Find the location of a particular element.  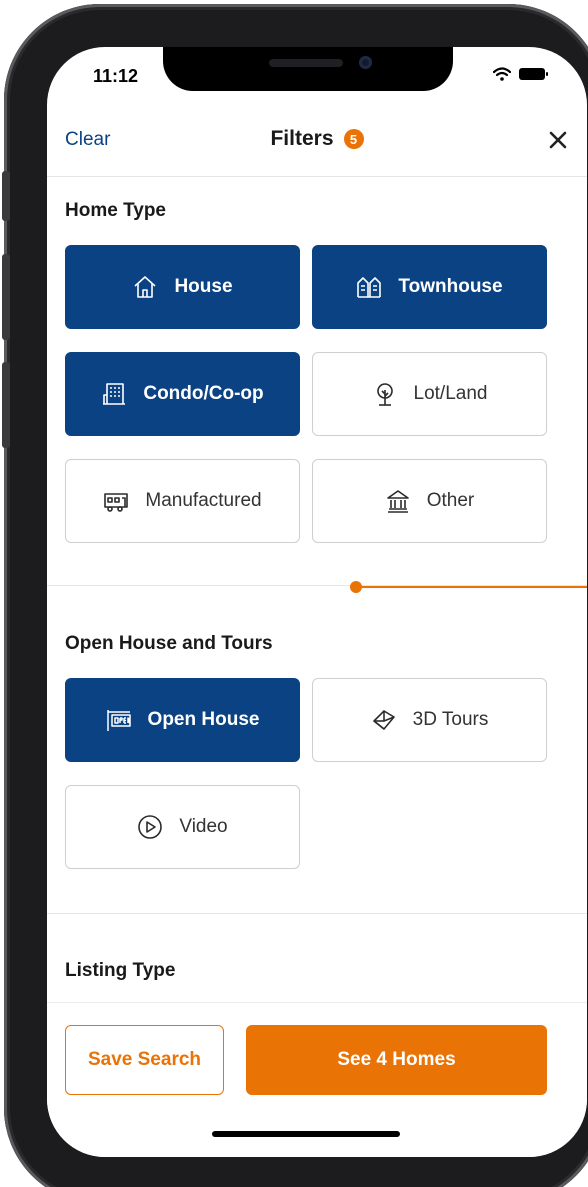

manufactured-home-icon is located at coordinates (116, 502).